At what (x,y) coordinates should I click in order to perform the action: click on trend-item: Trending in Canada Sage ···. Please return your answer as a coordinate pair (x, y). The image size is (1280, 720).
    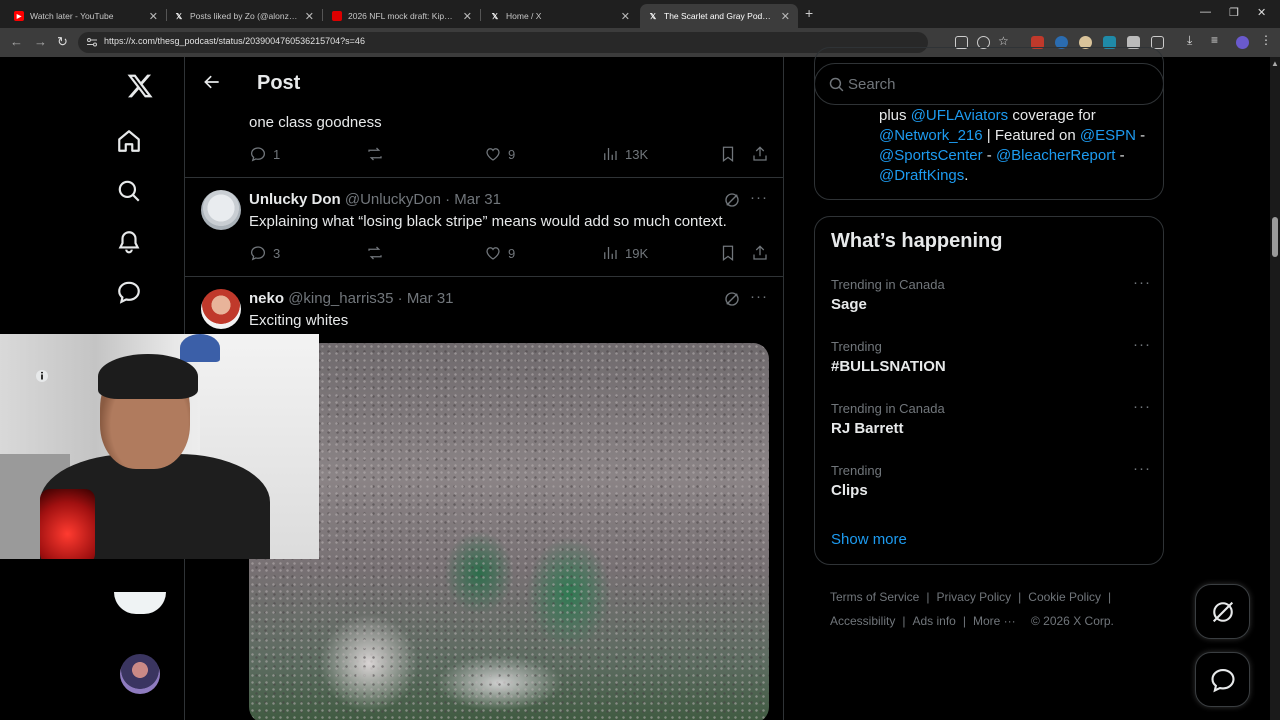
    Looking at the image, I should click on (991, 293).